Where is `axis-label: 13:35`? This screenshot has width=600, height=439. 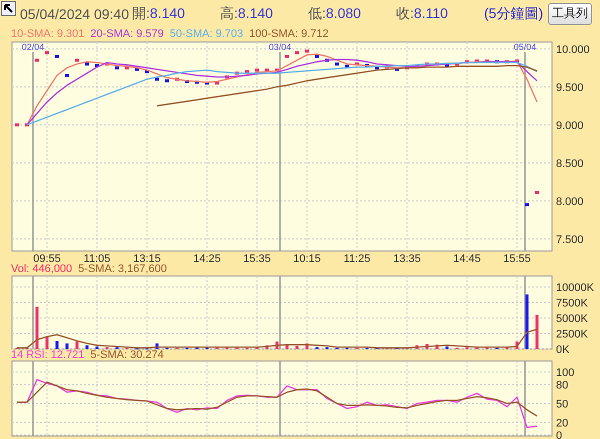
axis-label: 13:35 is located at coordinates (407, 259).